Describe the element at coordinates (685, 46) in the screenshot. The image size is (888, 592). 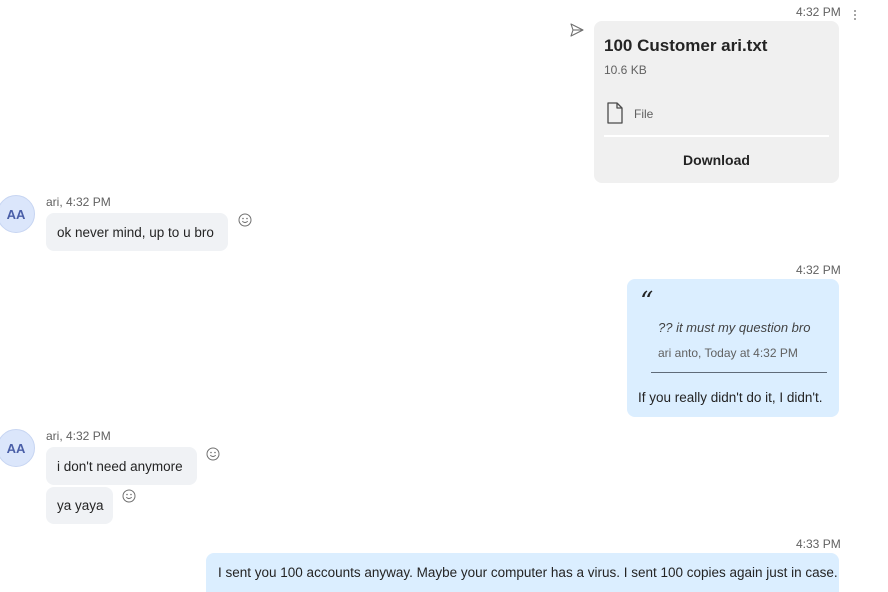
I see `file-name: 100 Customer ari.txt` at that location.